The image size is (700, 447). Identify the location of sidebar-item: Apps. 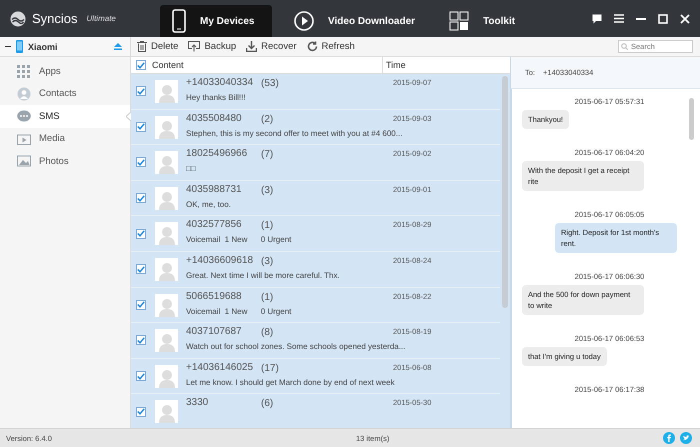
(65, 71).